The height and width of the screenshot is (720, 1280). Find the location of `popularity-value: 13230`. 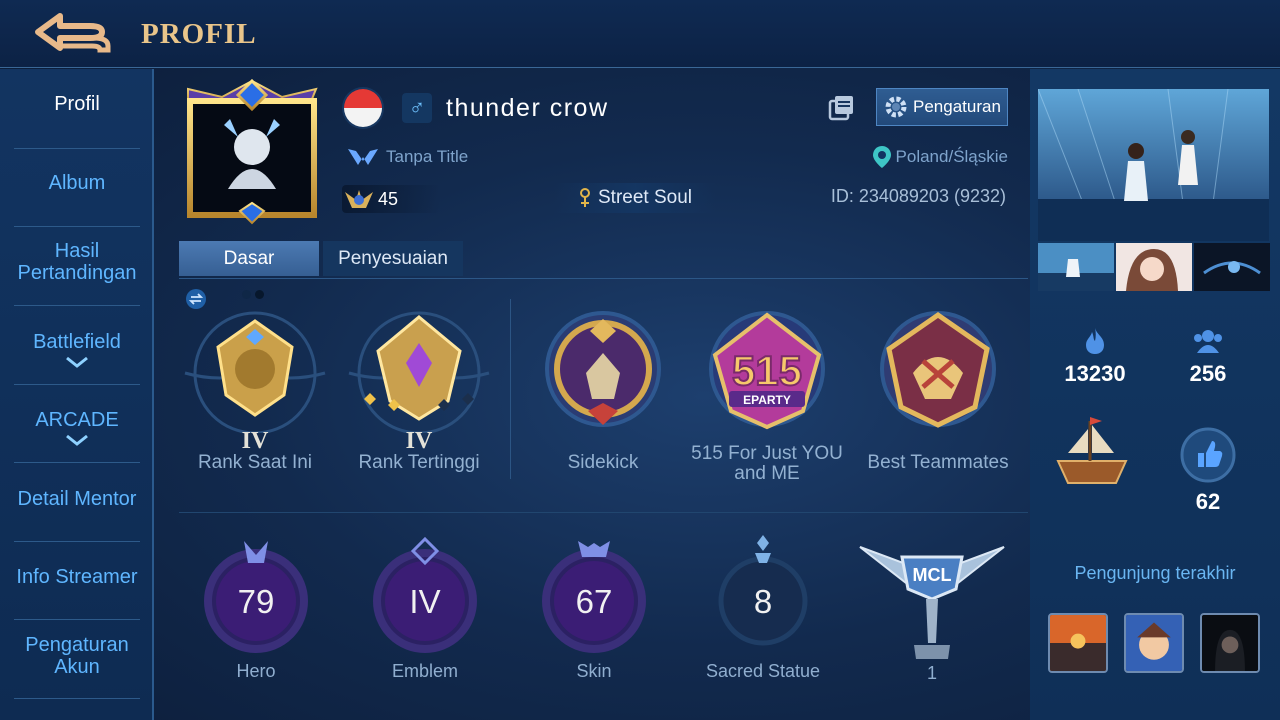

popularity-value: 13230 is located at coordinates (1095, 373).